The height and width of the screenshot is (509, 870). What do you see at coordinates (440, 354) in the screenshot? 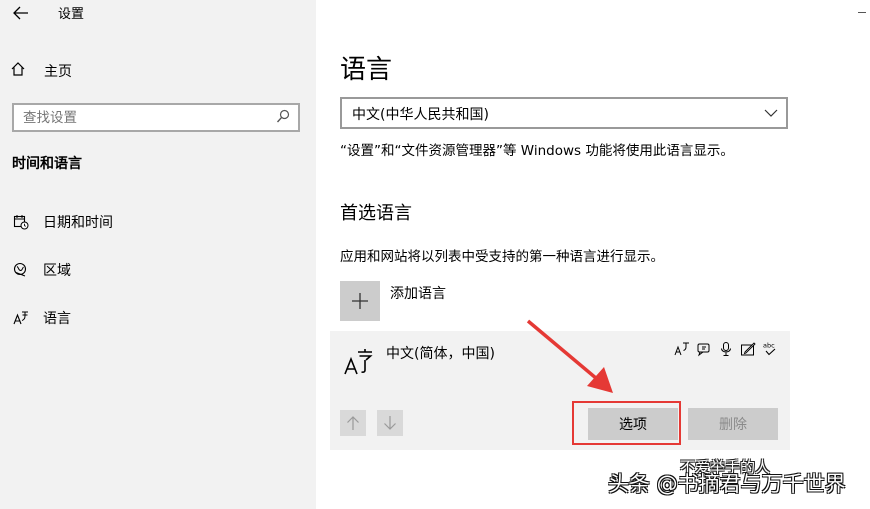
I see `language-name: 中文(简体，中国)` at bounding box center [440, 354].